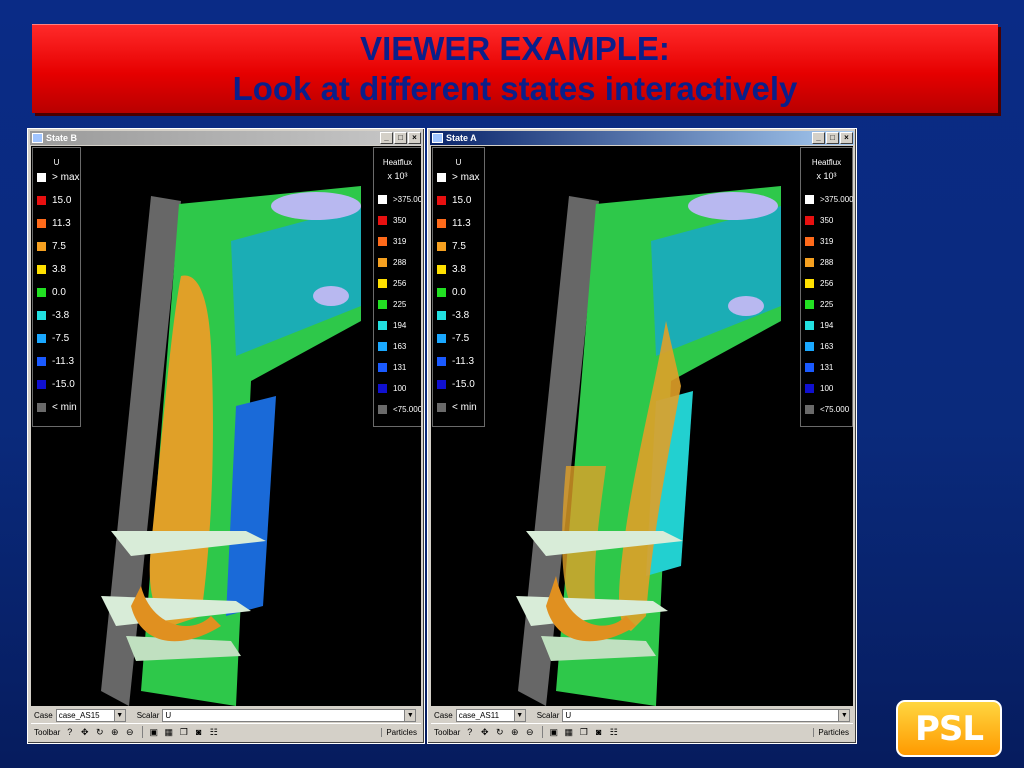 This screenshot has height=768, width=1024. Describe the element at coordinates (392, 367) in the screenshot. I see `legend-item: 131` at that location.